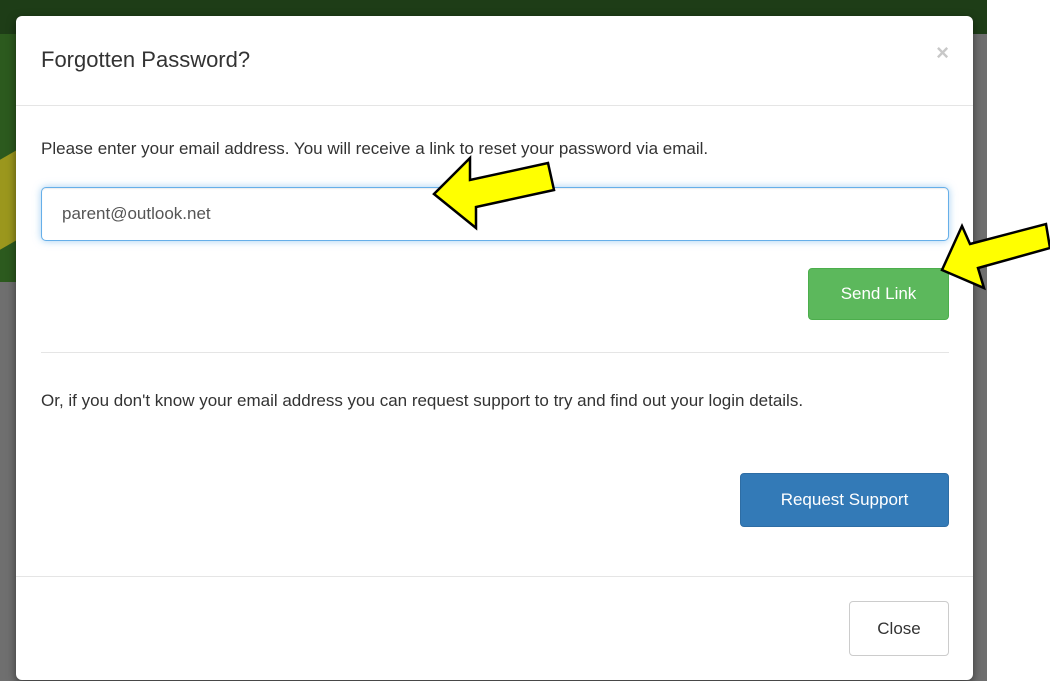  What do you see at coordinates (494, 61) in the screenshot?
I see `modal-header: Forgotten Password? ×` at bounding box center [494, 61].